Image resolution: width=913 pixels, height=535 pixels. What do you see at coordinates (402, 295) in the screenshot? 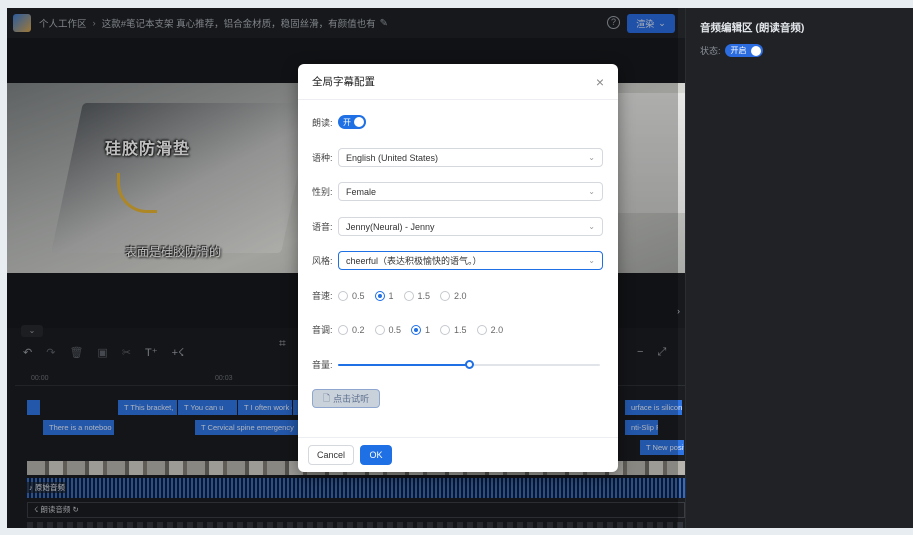
I see `speed-radio-group: 0.5 1 1.5 2.0` at bounding box center [402, 295].